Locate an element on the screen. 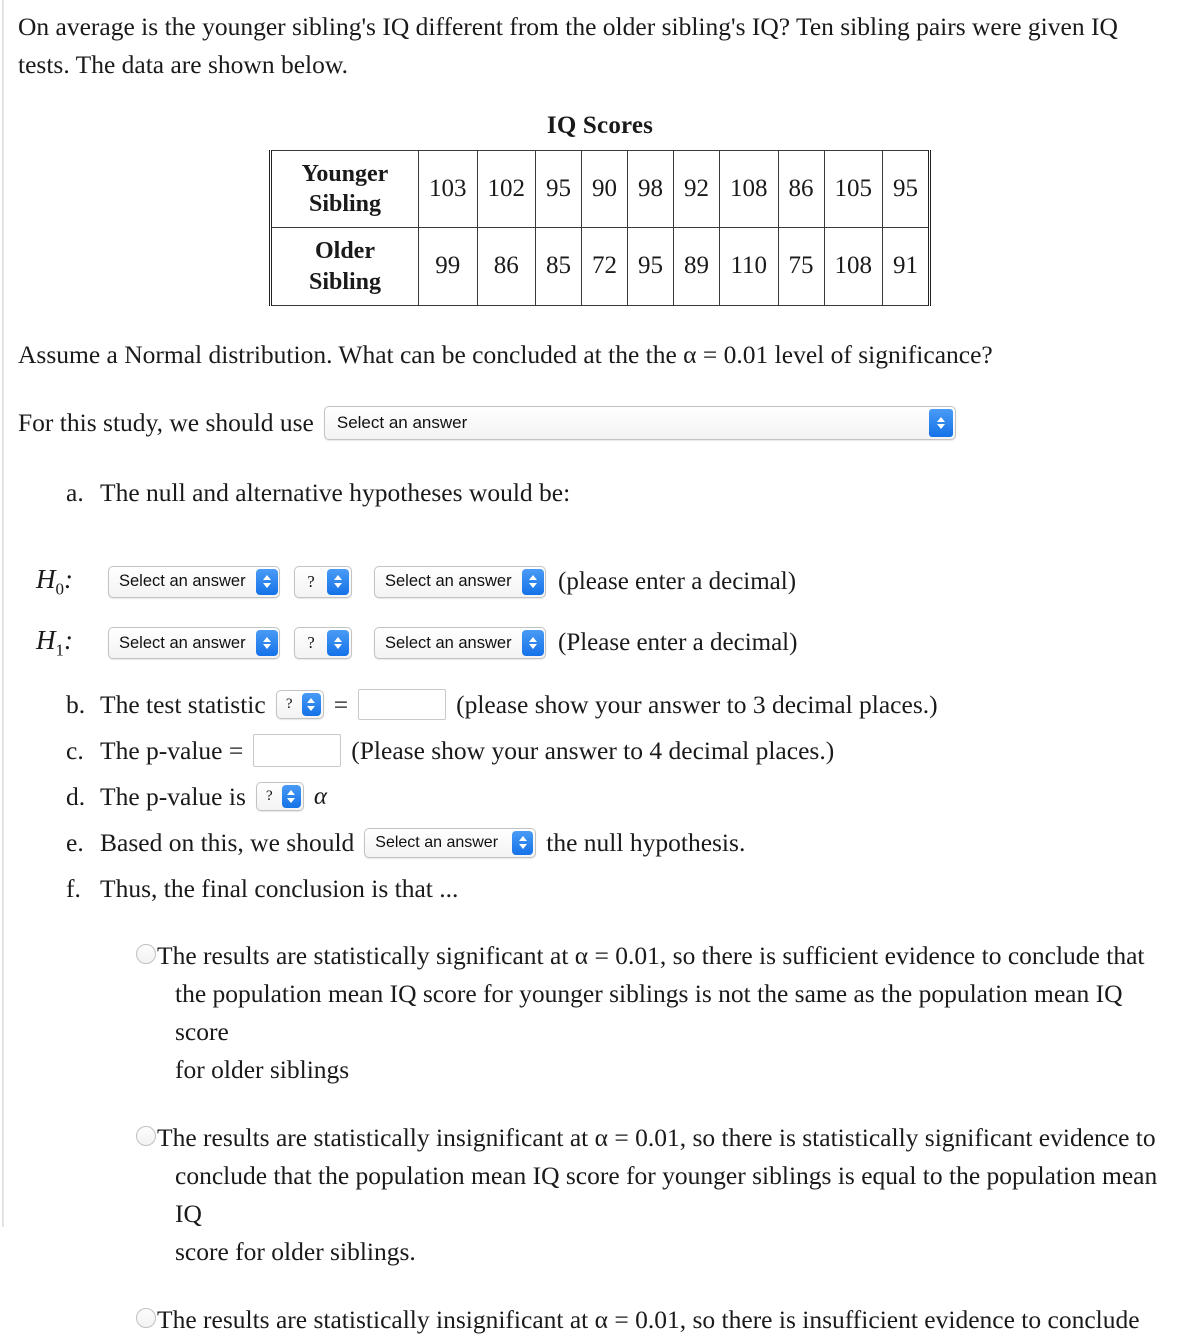  h0-label: H0: is located at coordinates (54, 581).